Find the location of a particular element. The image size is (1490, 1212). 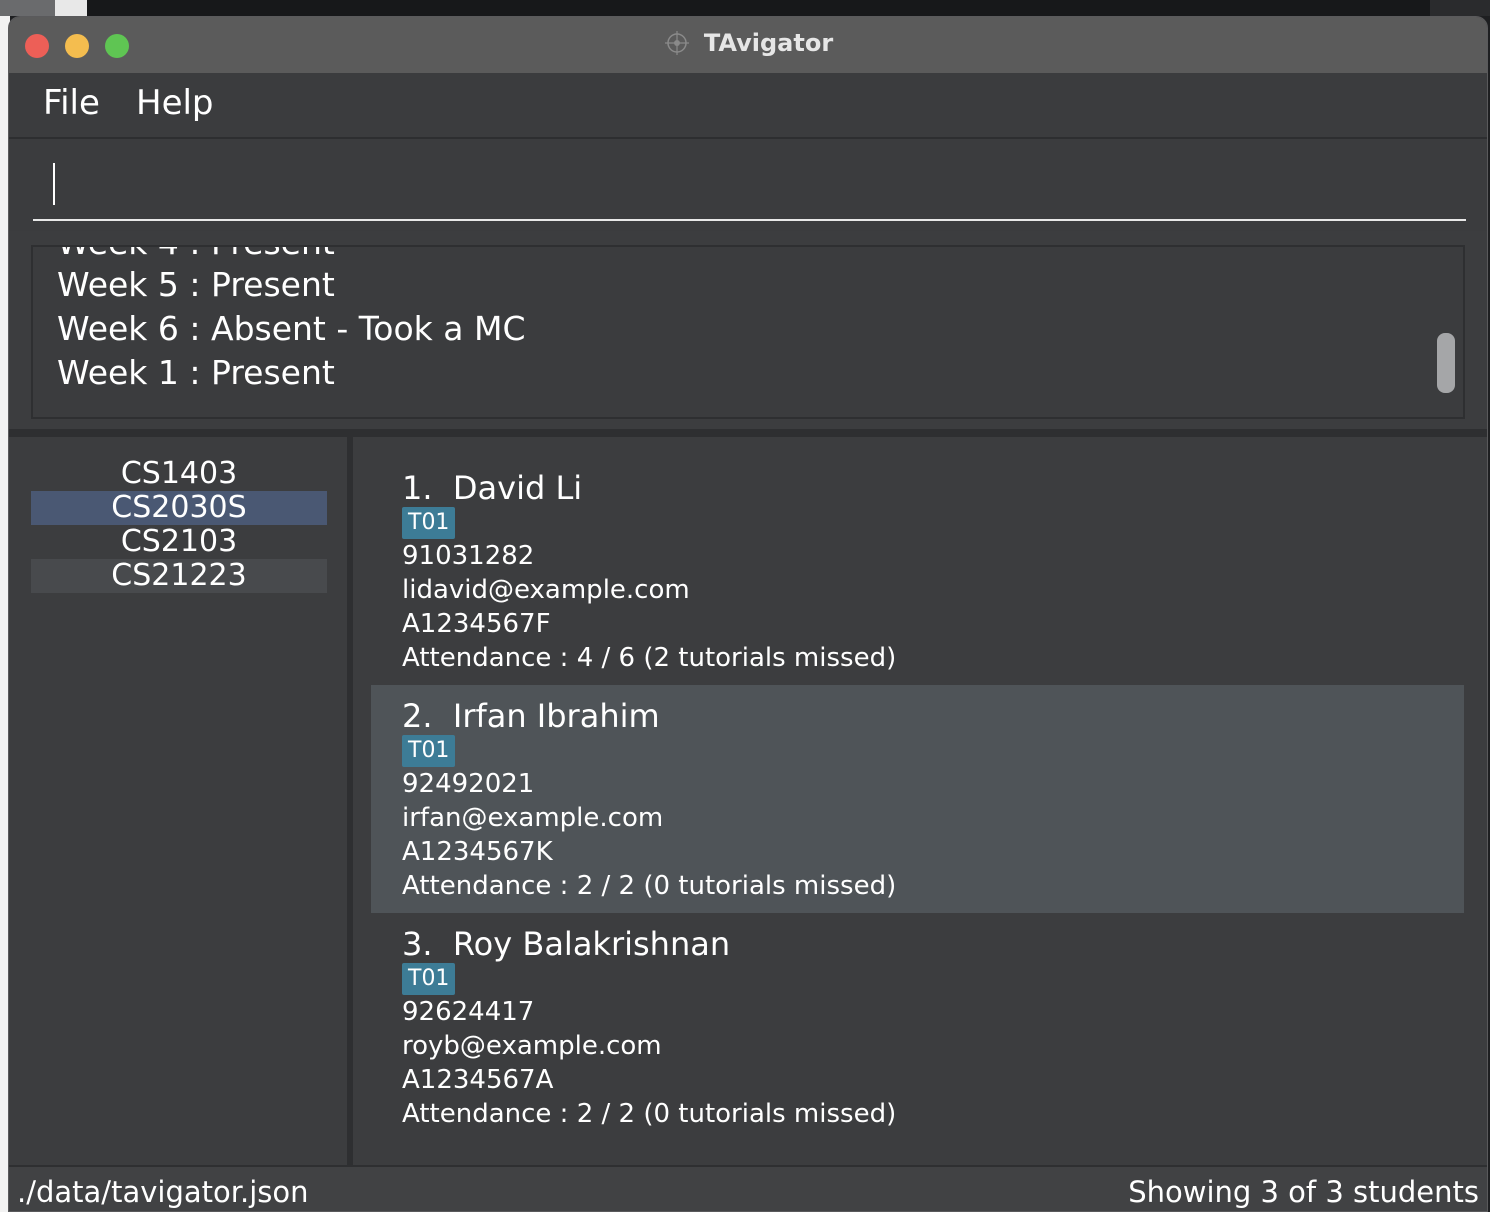

data-file-path: ./data/tavigator.json is located at coordinates (163, 1192).